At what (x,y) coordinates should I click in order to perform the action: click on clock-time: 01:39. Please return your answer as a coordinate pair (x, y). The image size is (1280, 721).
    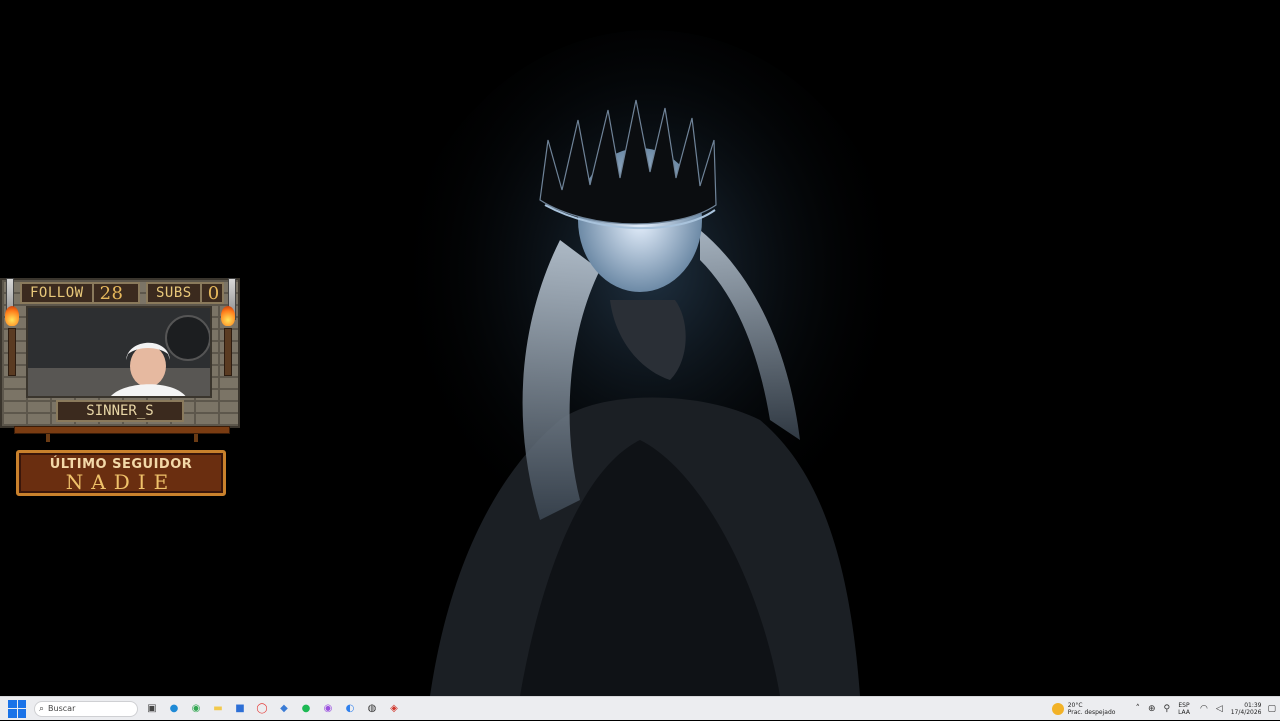
    Looking at the image, I should click on (1253, 705).